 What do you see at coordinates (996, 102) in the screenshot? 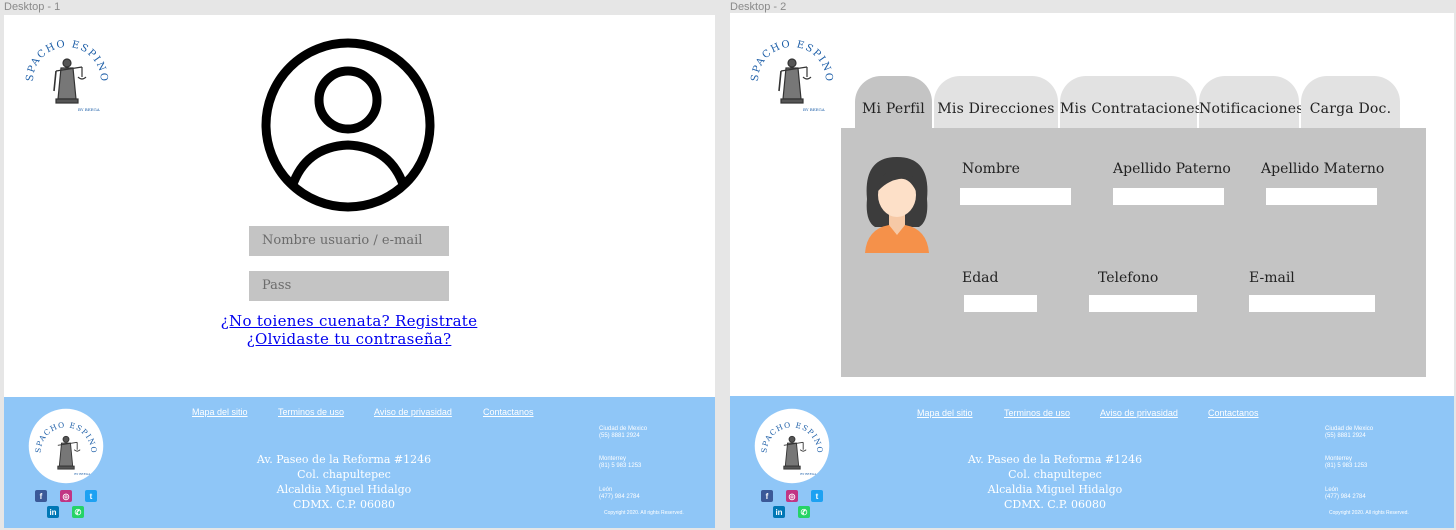
I see `tab-mis-direcciones: Mis Direcciones` at bounding box center [996, 102].